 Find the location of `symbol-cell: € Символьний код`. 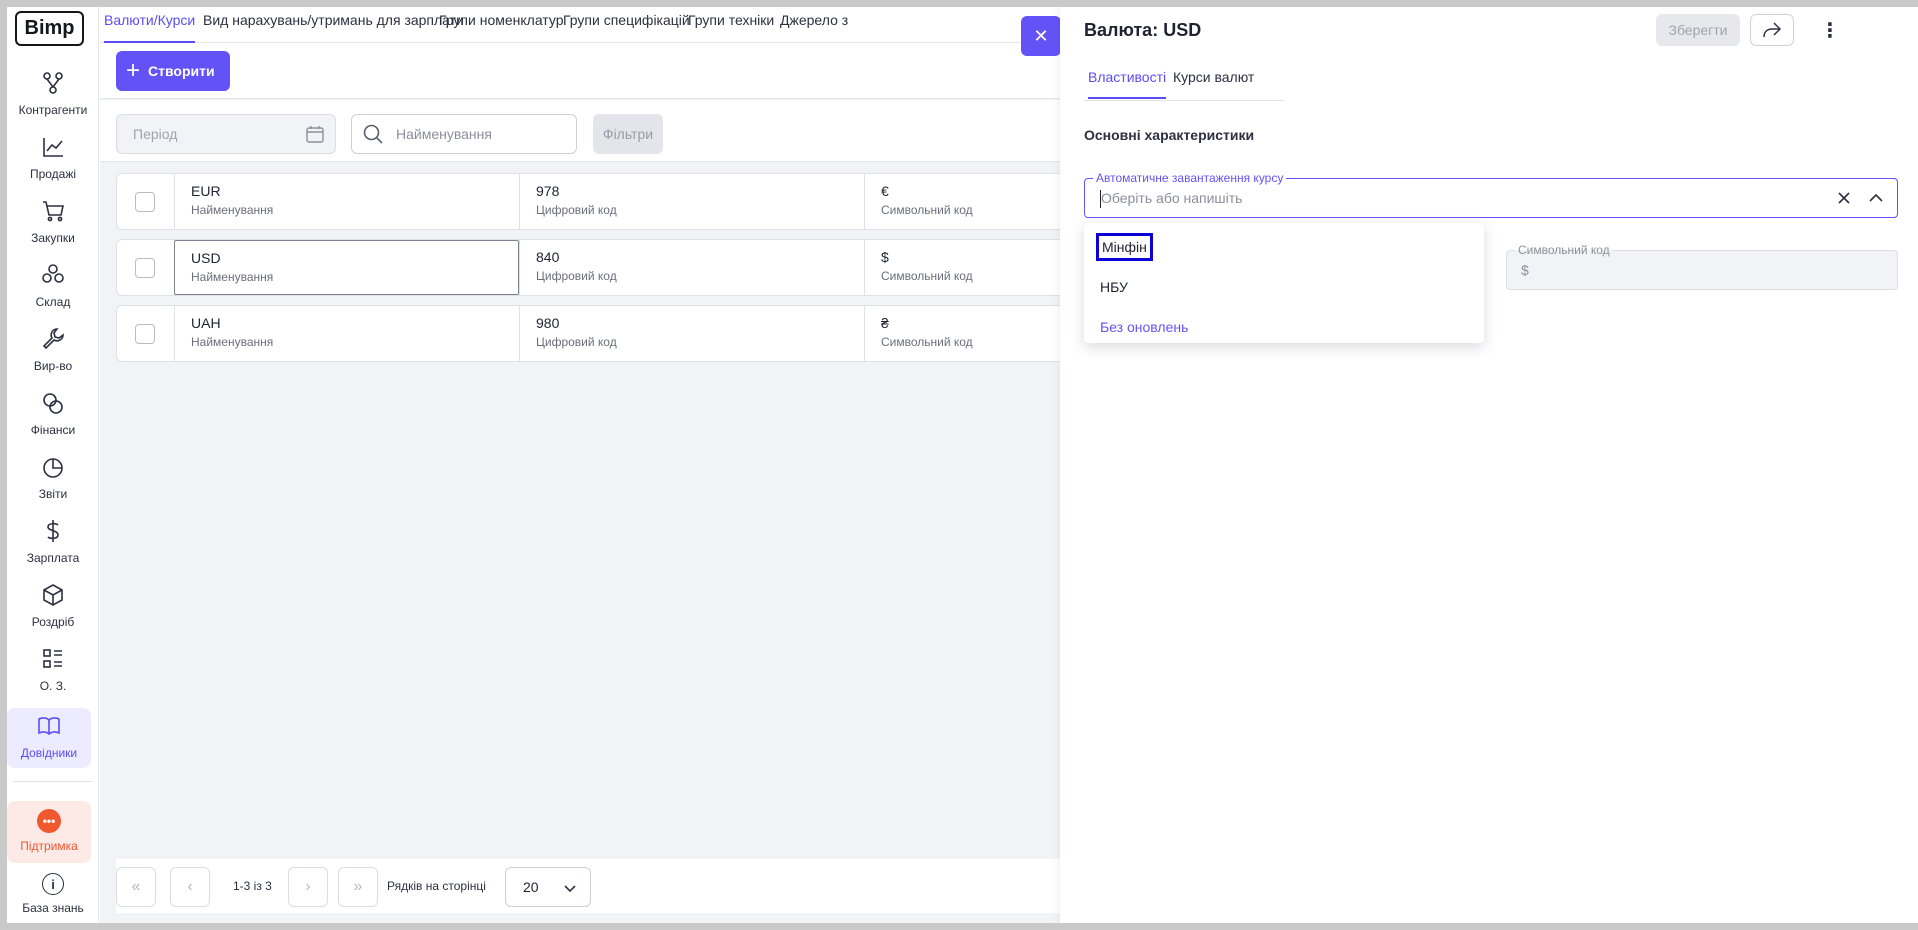

symbol-cell: € Символьний код is located at coordinates (966, 201).